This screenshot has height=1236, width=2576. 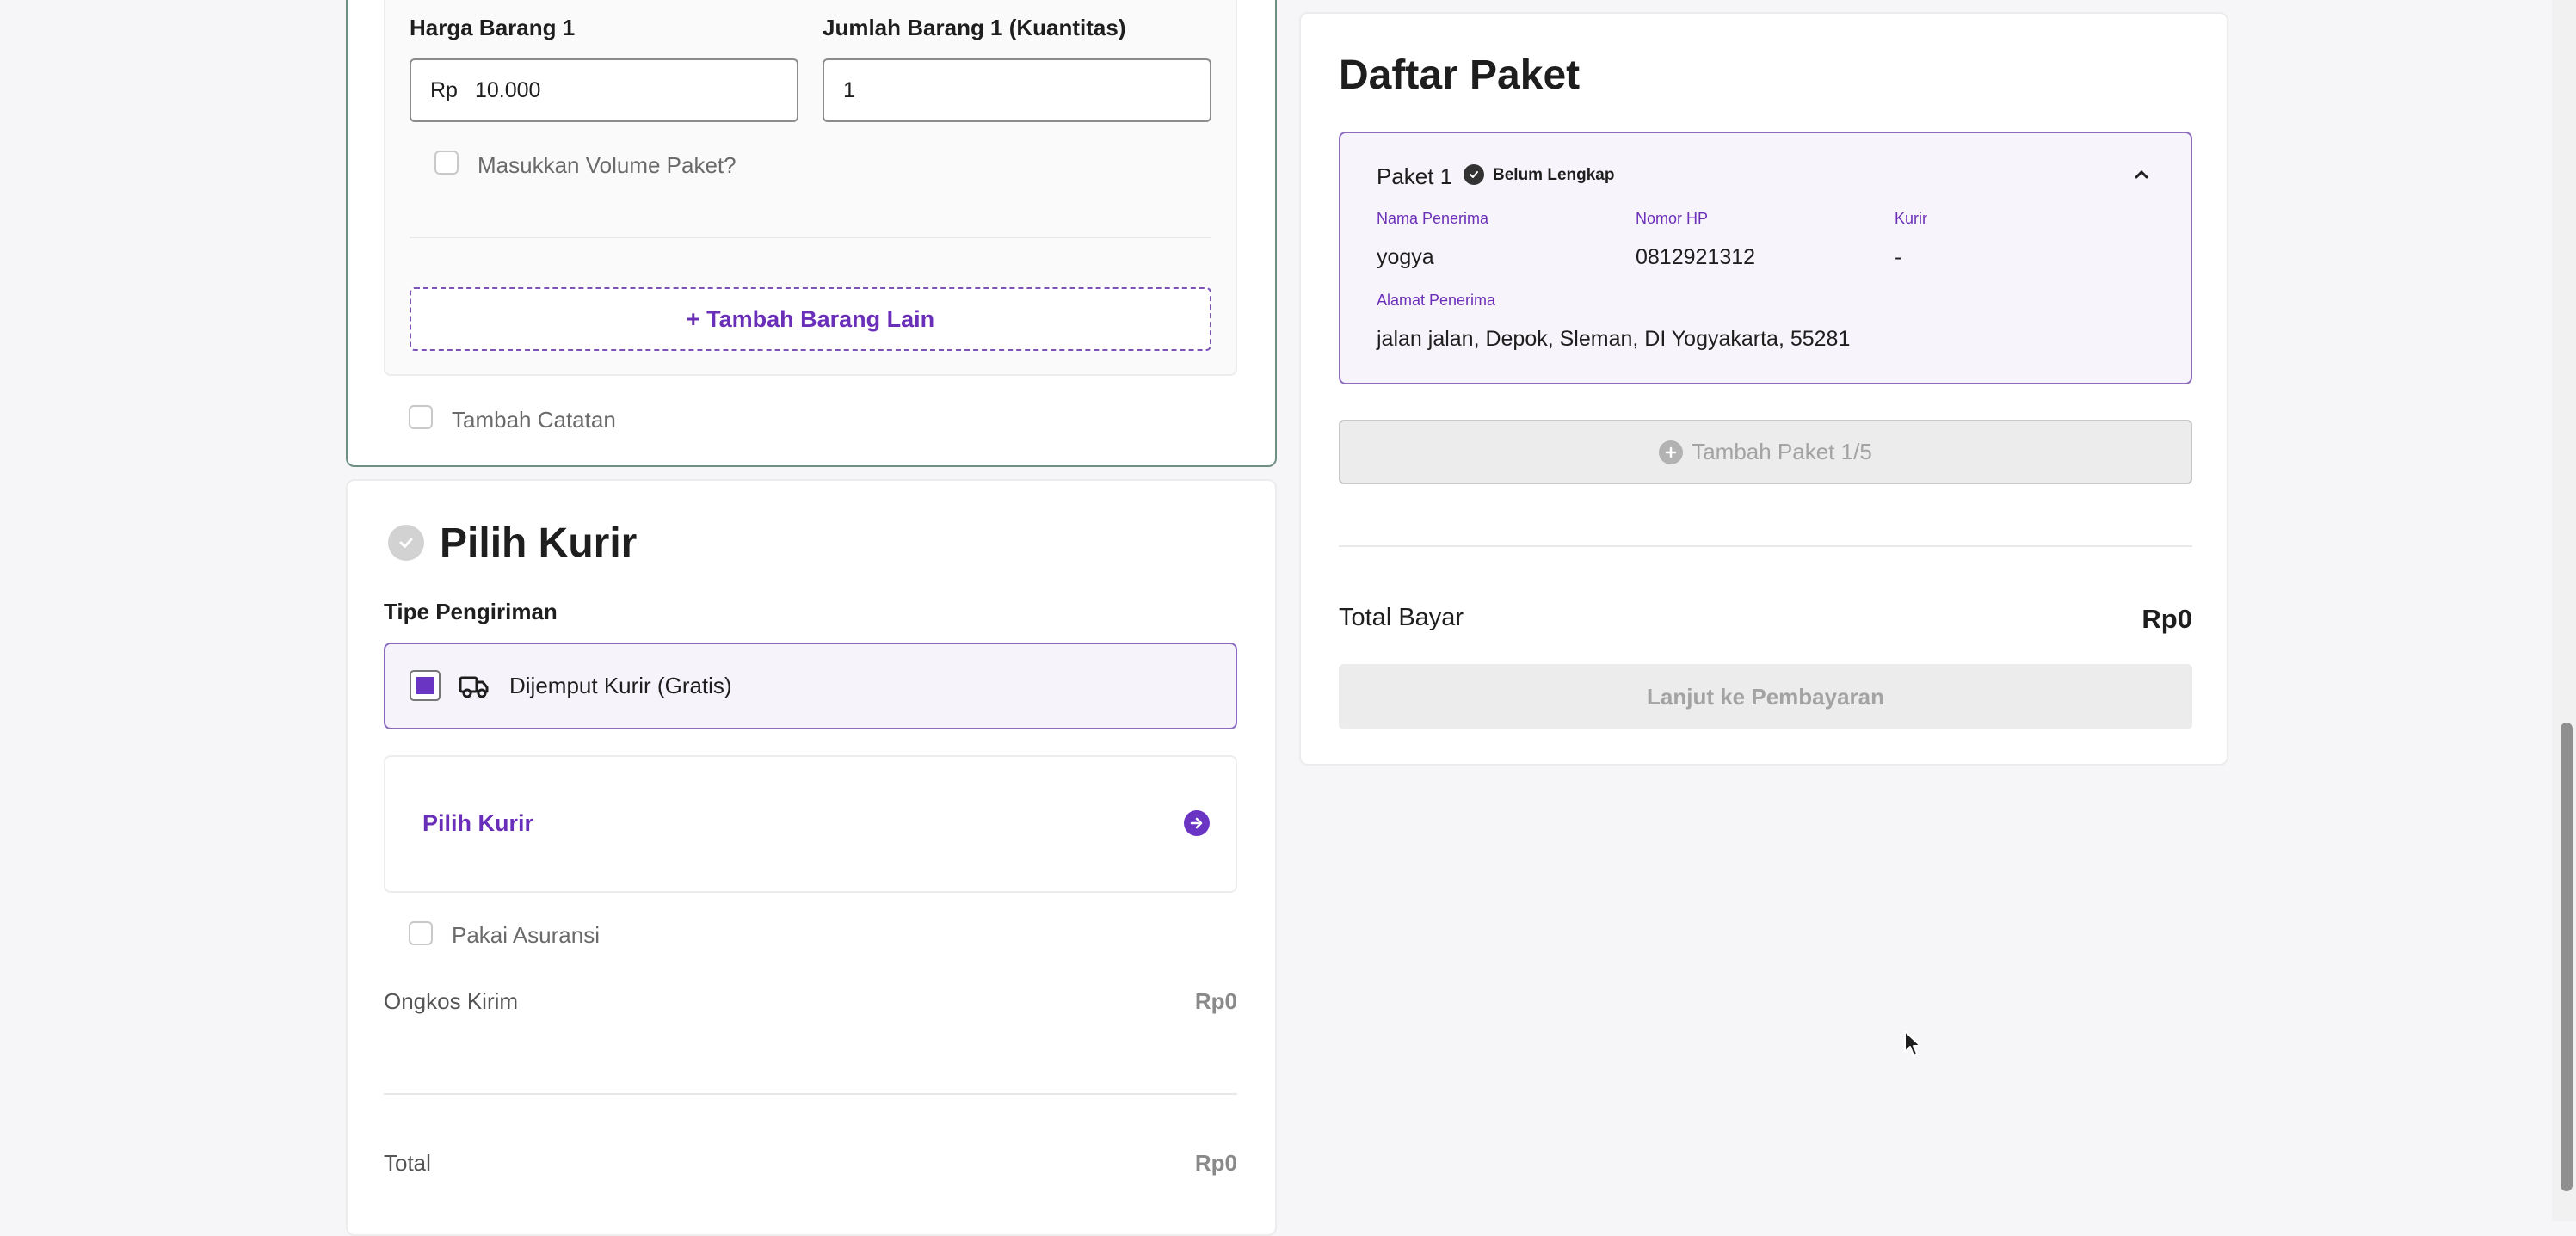 I want to click on shipping-option-label: Dijemput Kurir (Gratis), so click(x=621, y=685).